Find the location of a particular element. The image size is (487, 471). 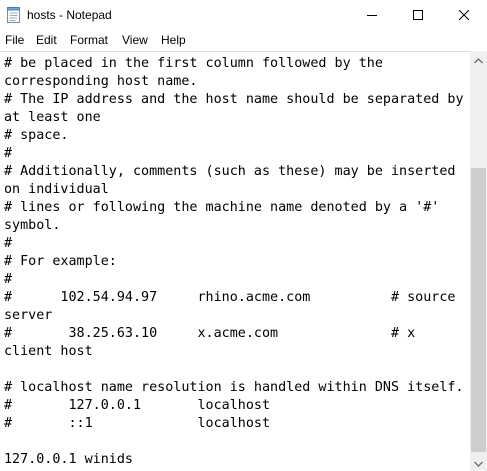

menu-bar: File Edit Format View Help is located at coordinates (243, 40).